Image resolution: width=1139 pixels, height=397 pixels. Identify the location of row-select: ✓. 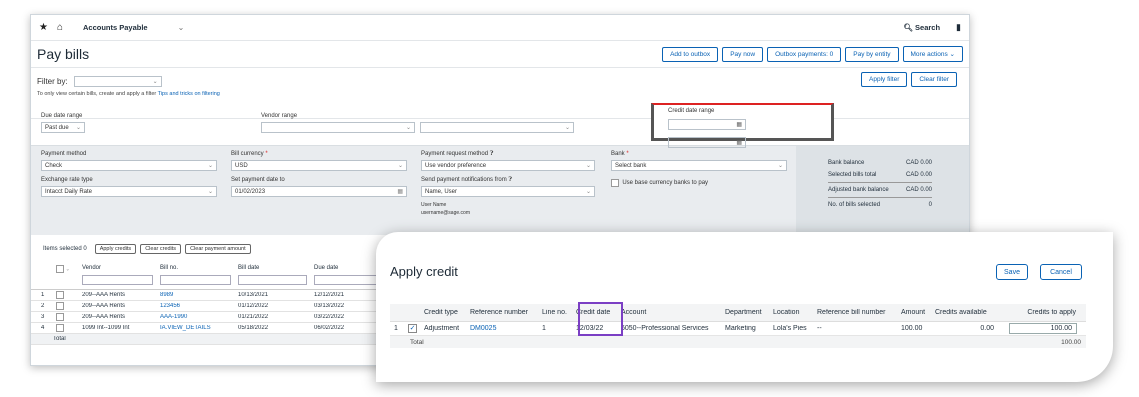
(412, 328).